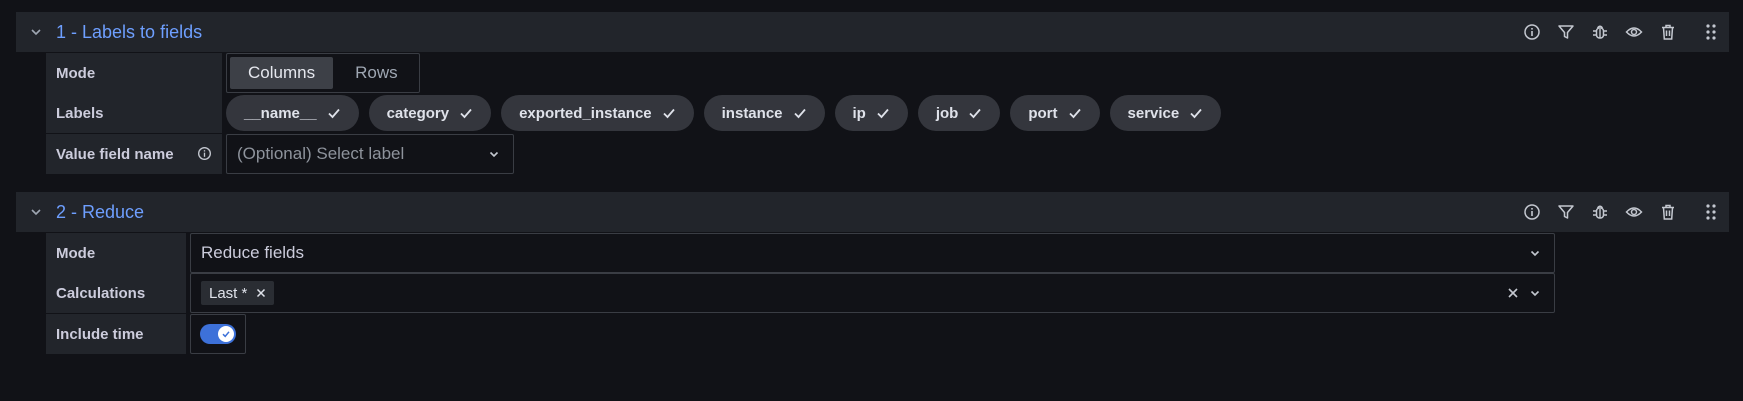 This screenshot has width=1743, height=401. I want to click on label-pill: category, so click(430, 113).